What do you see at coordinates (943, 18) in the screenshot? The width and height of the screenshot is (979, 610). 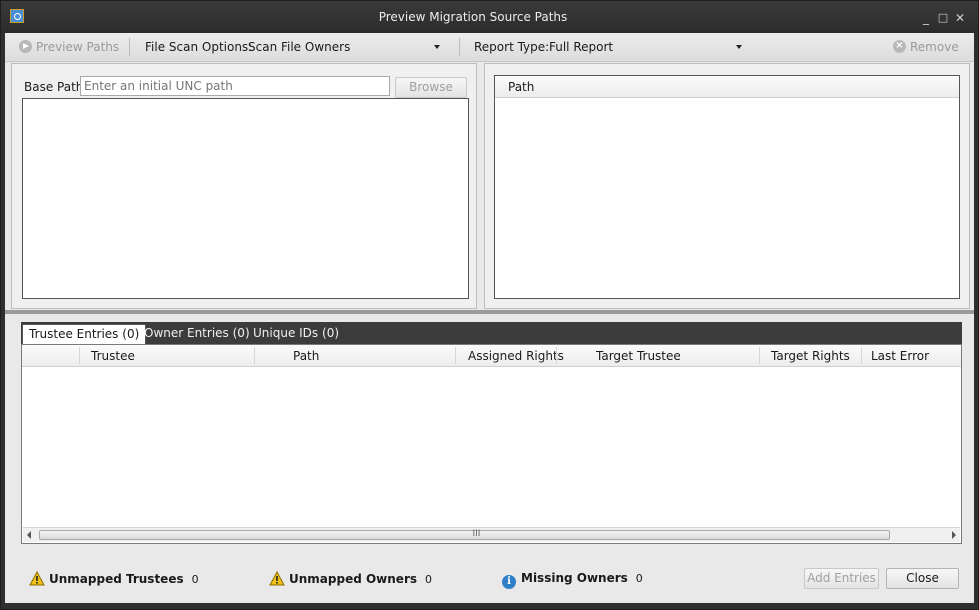 I see `maximize-button: □` at bounding box center [943, 18].